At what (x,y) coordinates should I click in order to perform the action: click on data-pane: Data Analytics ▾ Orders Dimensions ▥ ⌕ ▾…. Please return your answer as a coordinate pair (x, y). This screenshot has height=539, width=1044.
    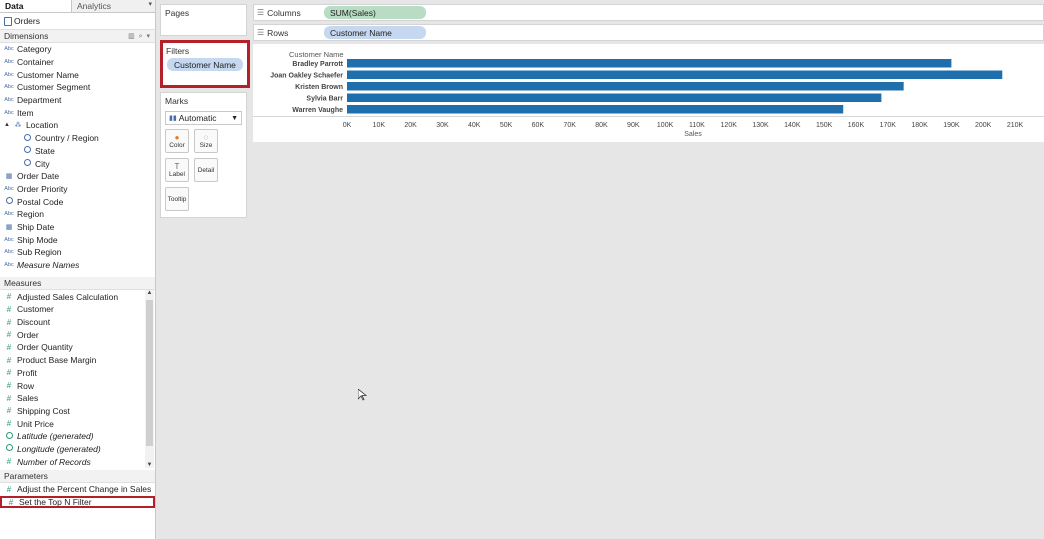
    Looking at the image, I should click on (78, 269).